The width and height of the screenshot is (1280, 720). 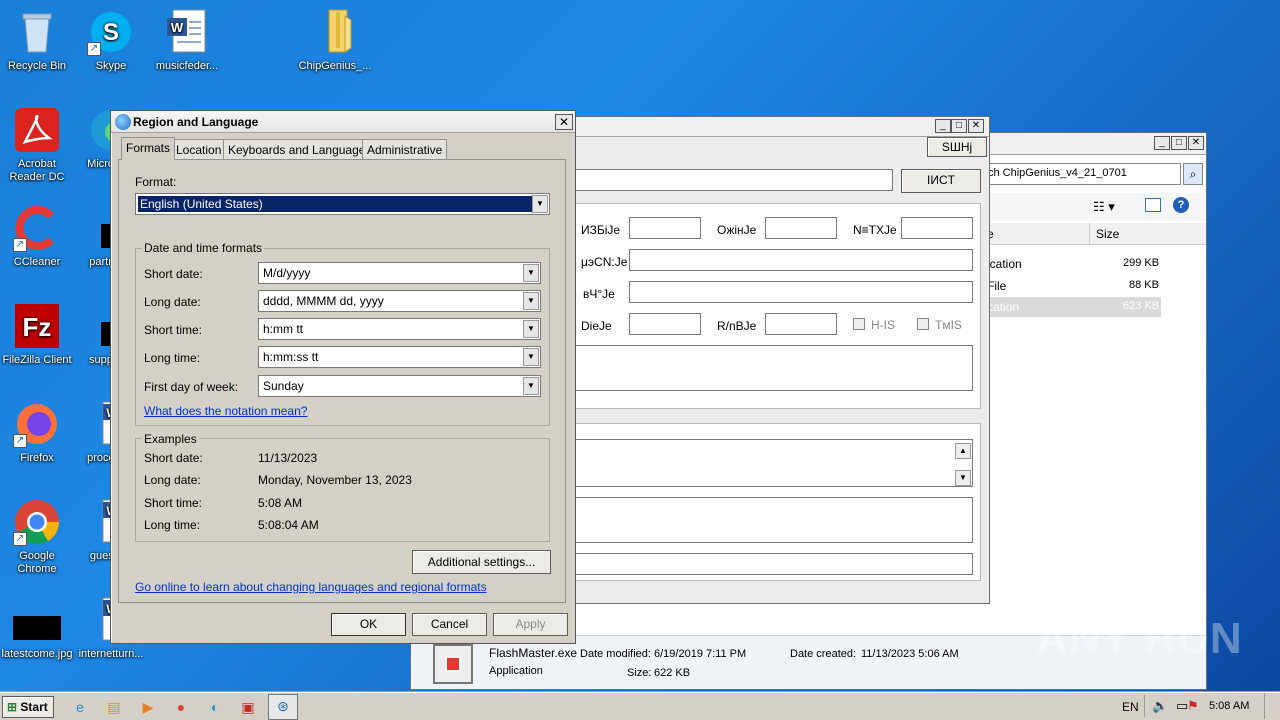 What do you see at coordinates (737, 230) in the screenshot?
I see `chipgenius-label: OжiнJe` at bounding box center [737, 230].